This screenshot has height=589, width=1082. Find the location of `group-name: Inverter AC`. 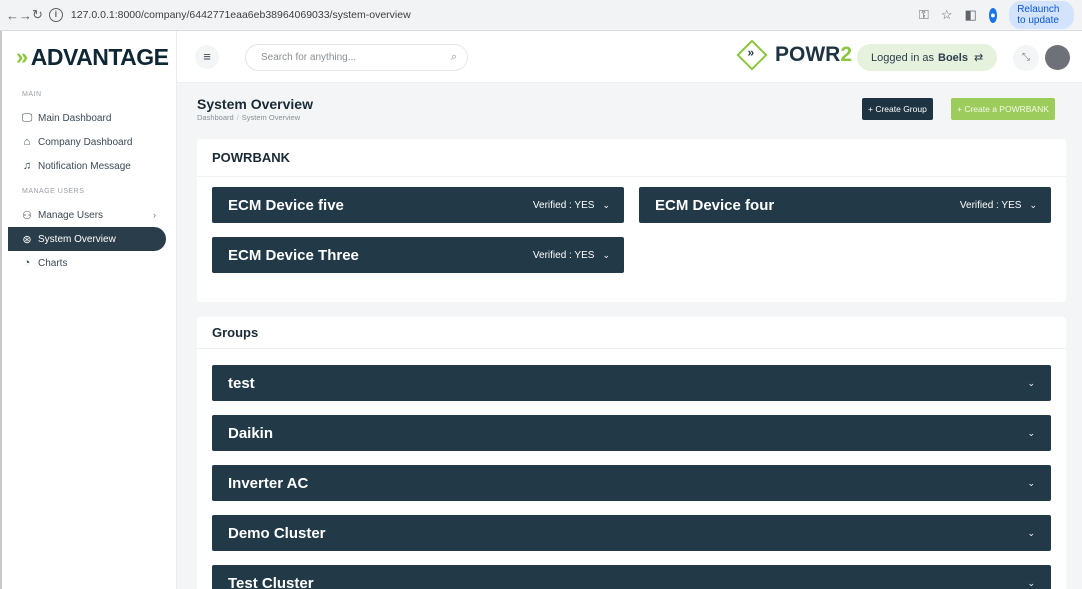

group-name: Inverter AC is located at coordinates (268, 483).